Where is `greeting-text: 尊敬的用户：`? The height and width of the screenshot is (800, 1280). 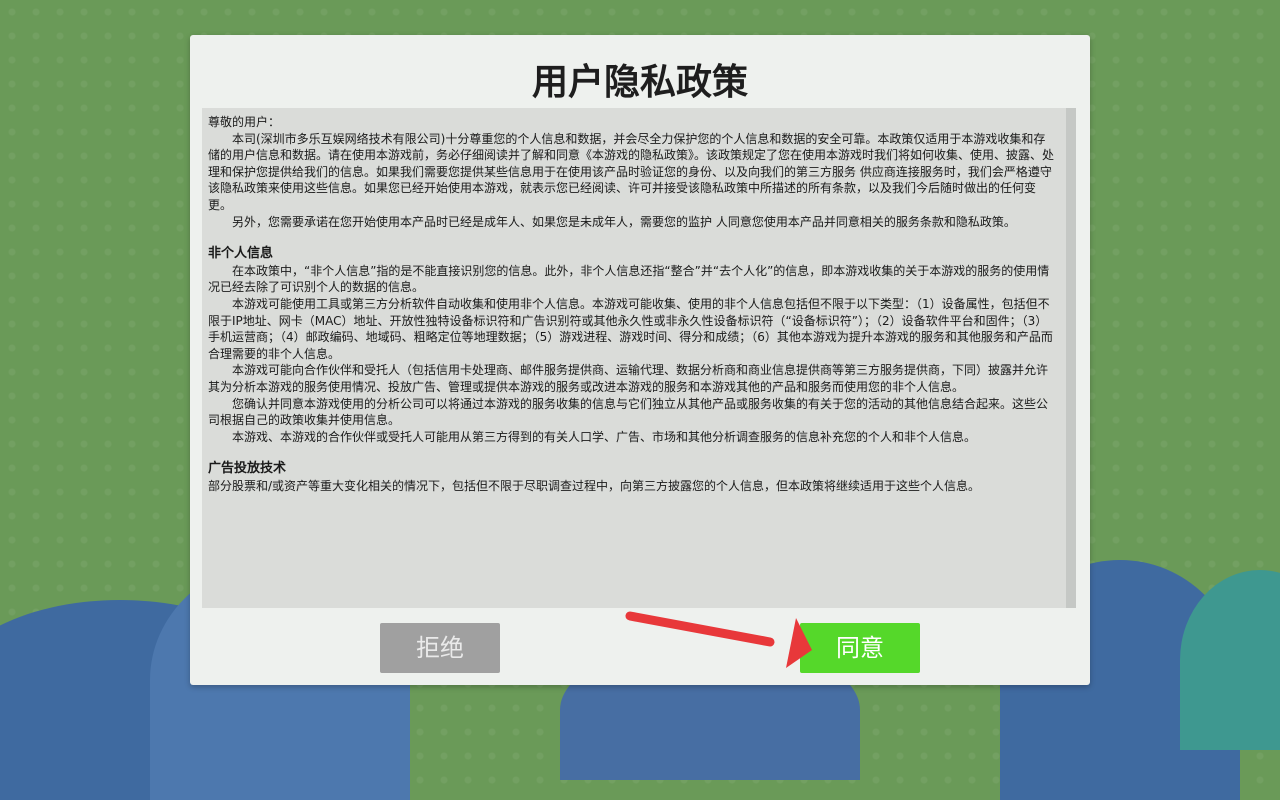
greeting-text: 尊敬的用户： is located at coordinates (244, 122).